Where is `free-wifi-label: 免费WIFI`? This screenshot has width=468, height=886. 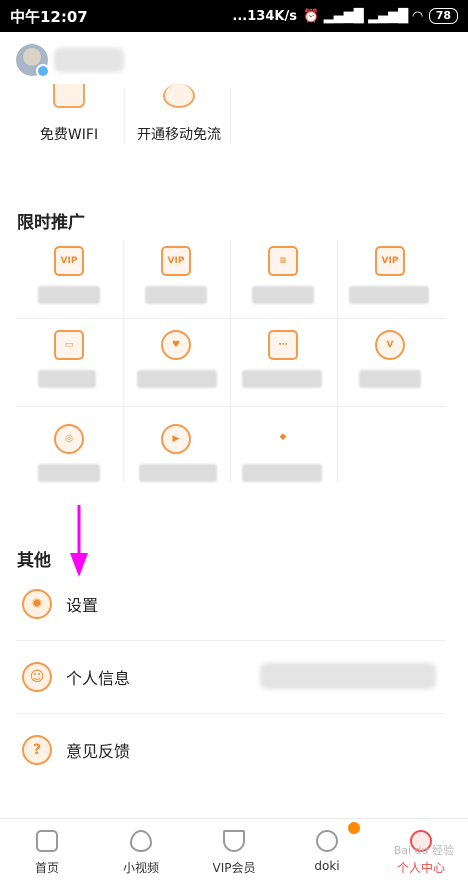
free-wifi-label: 免费WIFI is located at coordinates (69, 135).